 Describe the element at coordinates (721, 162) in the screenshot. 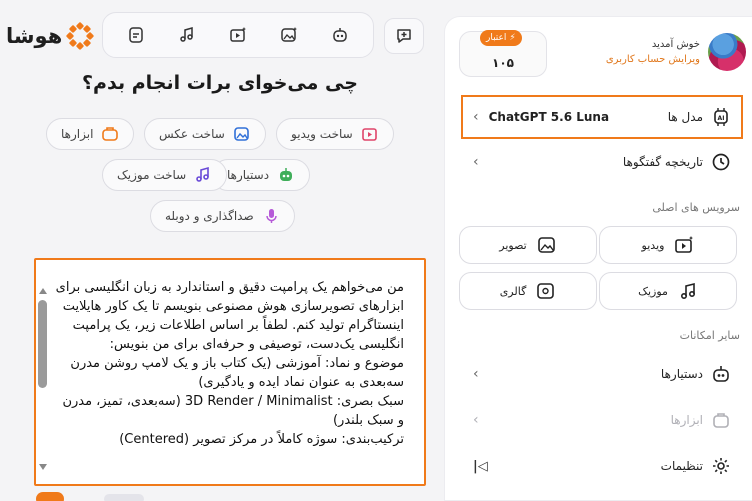

I see `clock-icon` at that location.